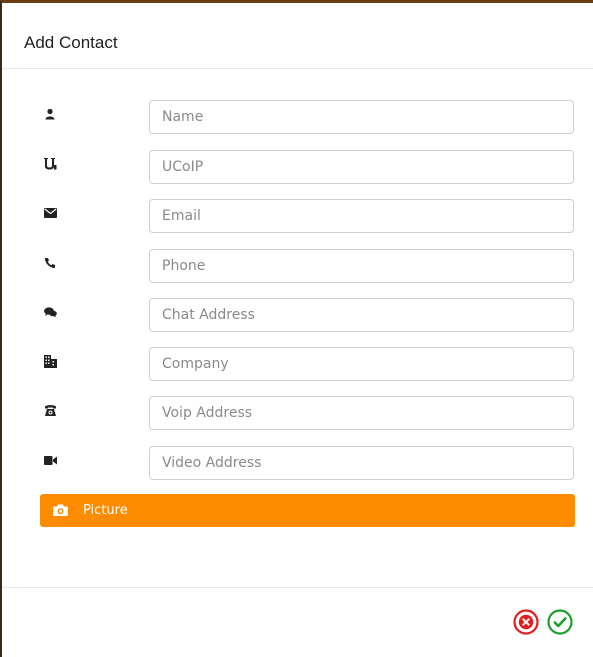 This screenshot has width=593, height=657. Describe the element at coordinates (105, 510) in the screenshot. I see `picture-button-label: Picture` at that location.